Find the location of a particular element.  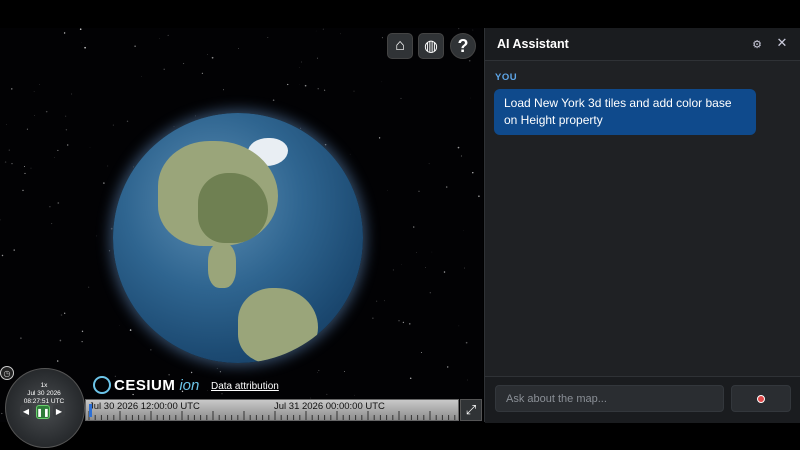

logo-suffix: ion is located at coordinates (189, 385).